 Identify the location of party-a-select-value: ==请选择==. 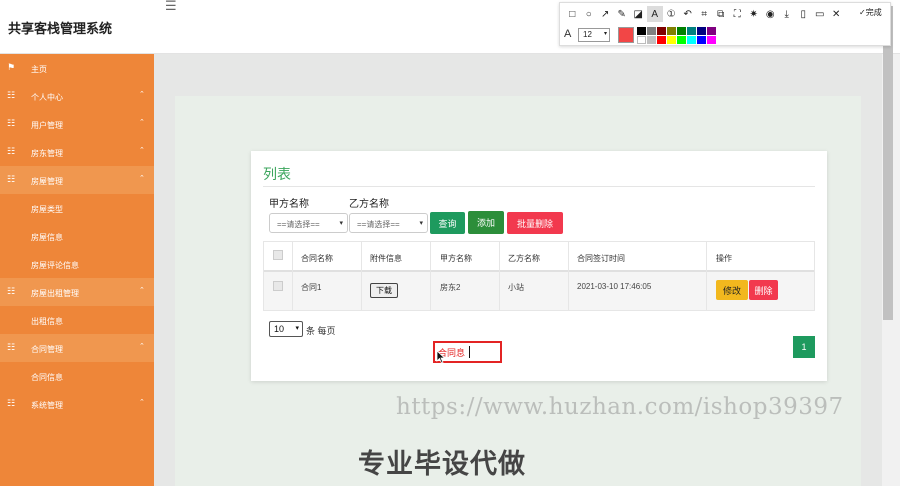
(298, 224).